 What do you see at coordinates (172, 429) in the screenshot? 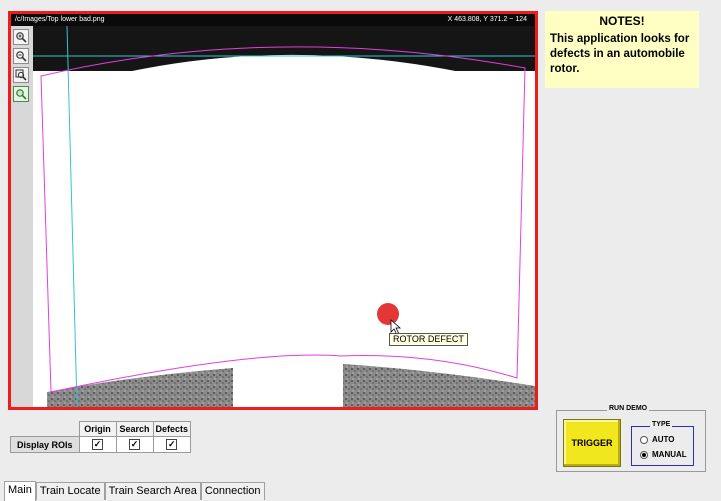
I see `defects-column-header: Defects` at bounding box center [172, 429].